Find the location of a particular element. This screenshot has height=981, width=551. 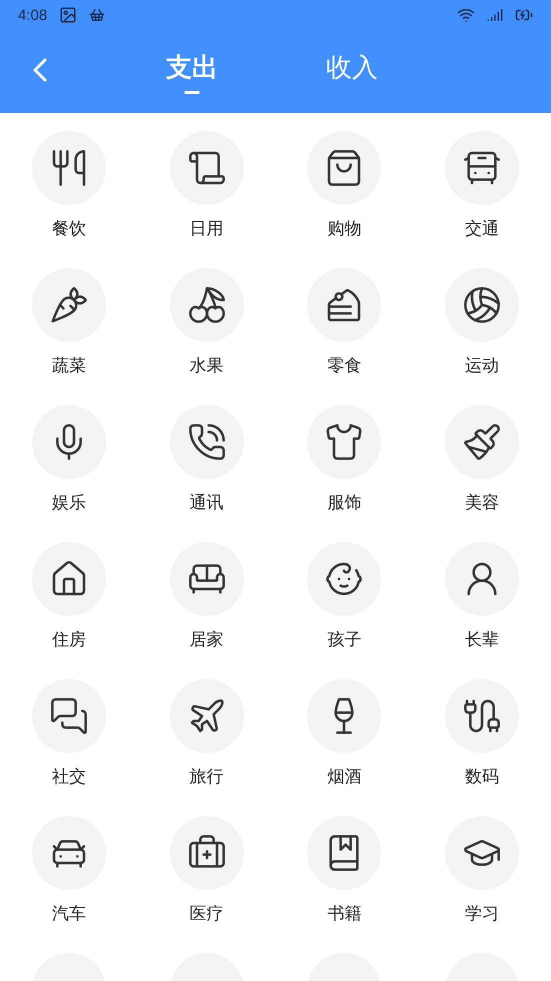

shirt-icon is located at coordinates (344, 442).